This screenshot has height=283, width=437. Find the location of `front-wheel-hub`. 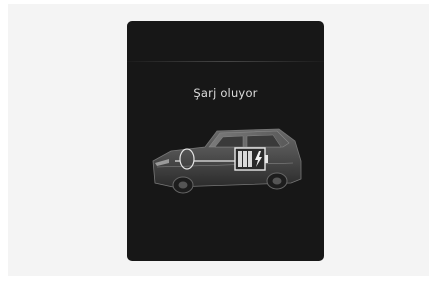

front-wheel-hub is located at coordinates (183, 185).